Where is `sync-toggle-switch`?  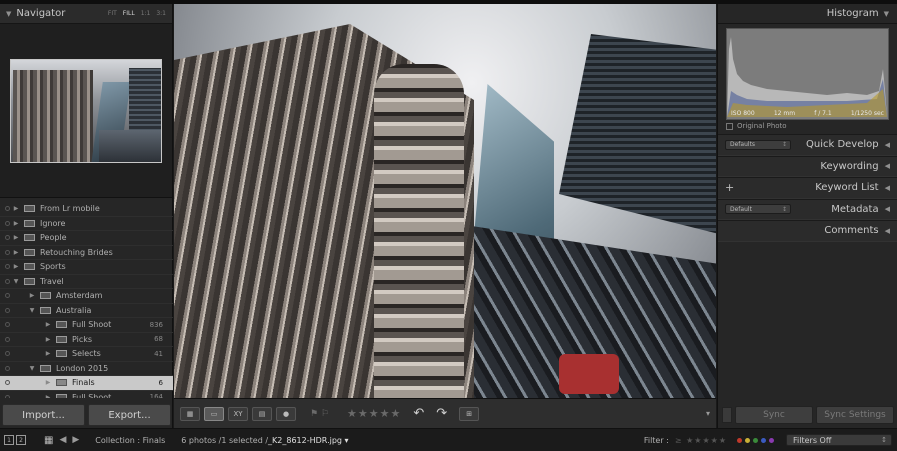 sync-toggle-switch is located at coordinates (727, 415).